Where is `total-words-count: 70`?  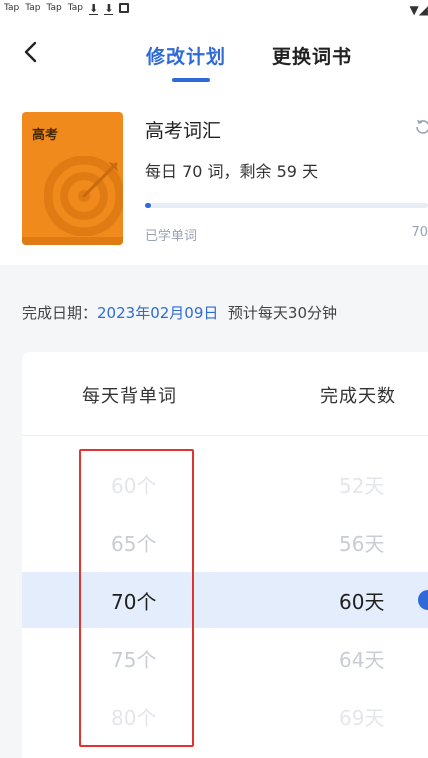 total-words-count: 70 is located at coordinates (419, 232).